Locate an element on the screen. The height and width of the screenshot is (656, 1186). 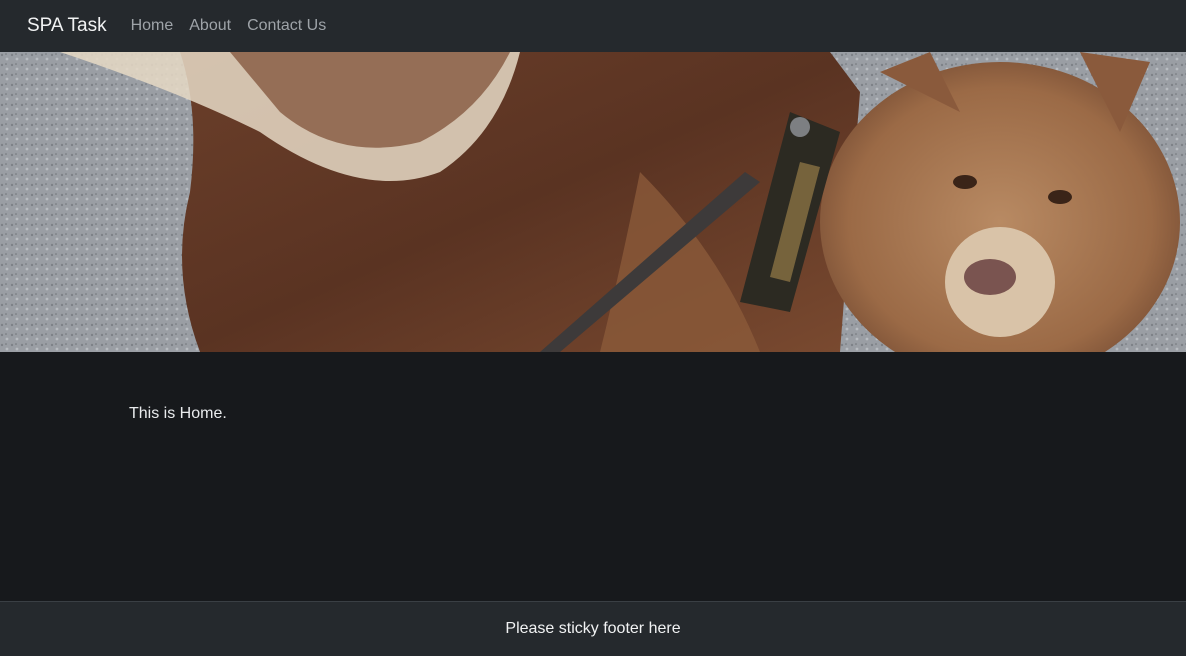
navbar-brand: SPA Task is located at coordinates (67, 26).